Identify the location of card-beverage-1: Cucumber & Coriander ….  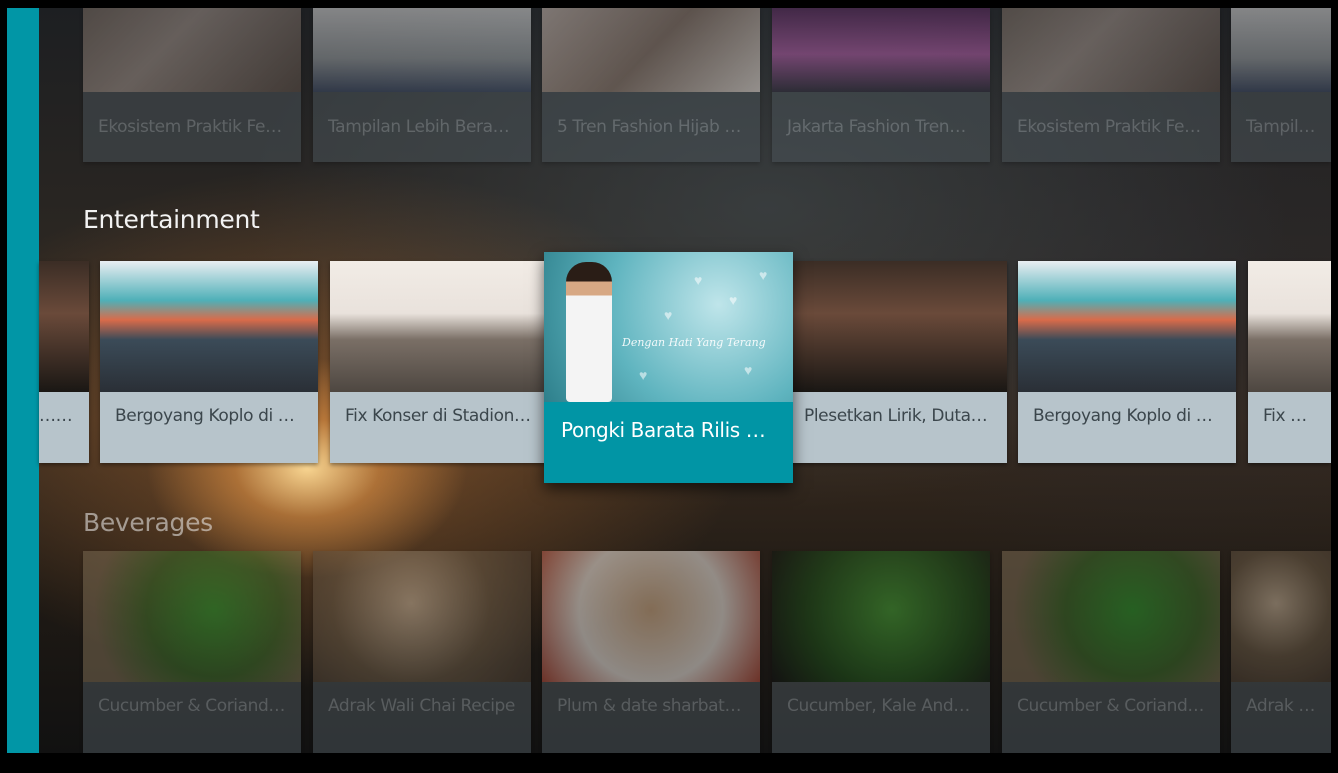
(192, 652).